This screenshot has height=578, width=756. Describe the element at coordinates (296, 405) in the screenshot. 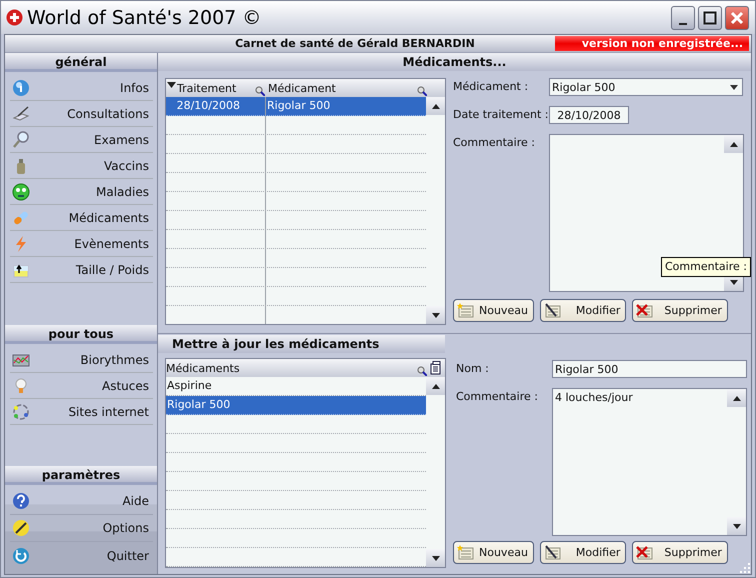

I see `list-item: Rigolar 500` at that location.